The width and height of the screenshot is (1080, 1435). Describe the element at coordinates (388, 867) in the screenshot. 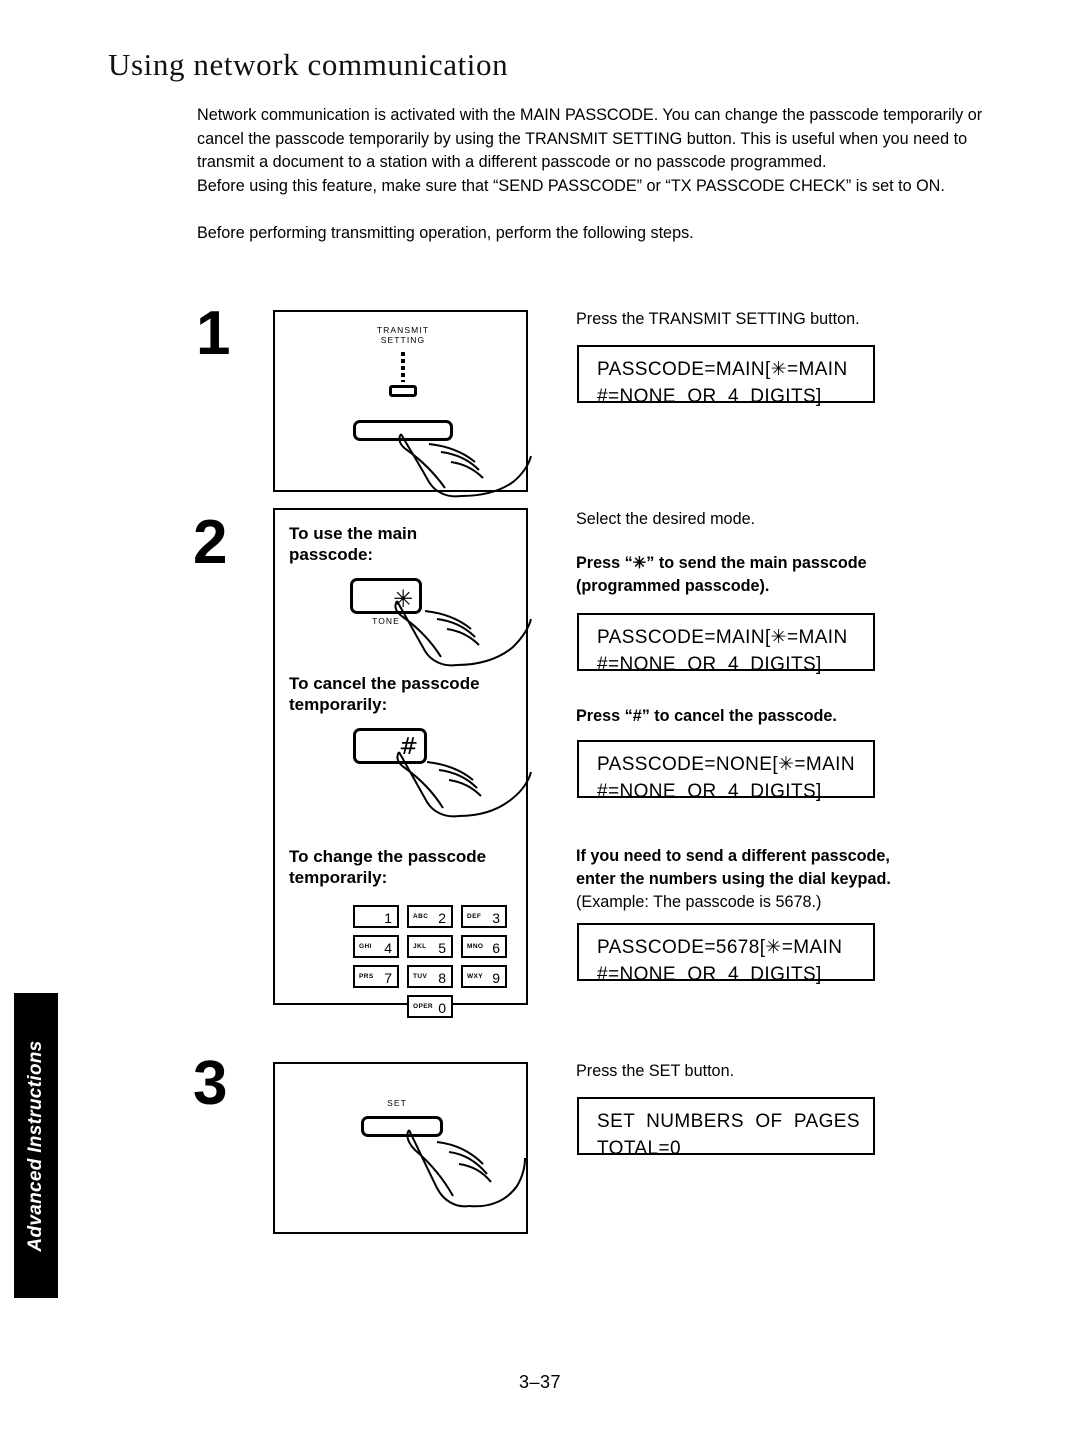

I see `step-2-caption-change: To change the passcode temporarily:` at that location.